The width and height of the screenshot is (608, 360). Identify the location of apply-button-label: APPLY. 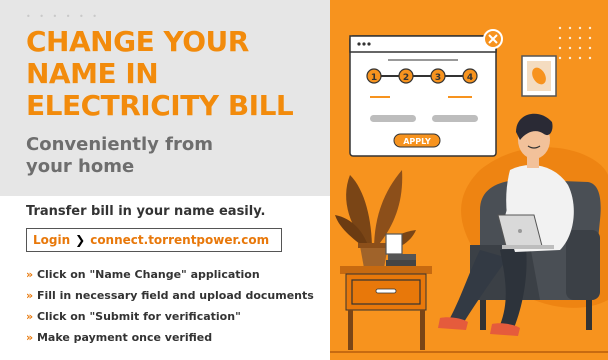
(417, 141).